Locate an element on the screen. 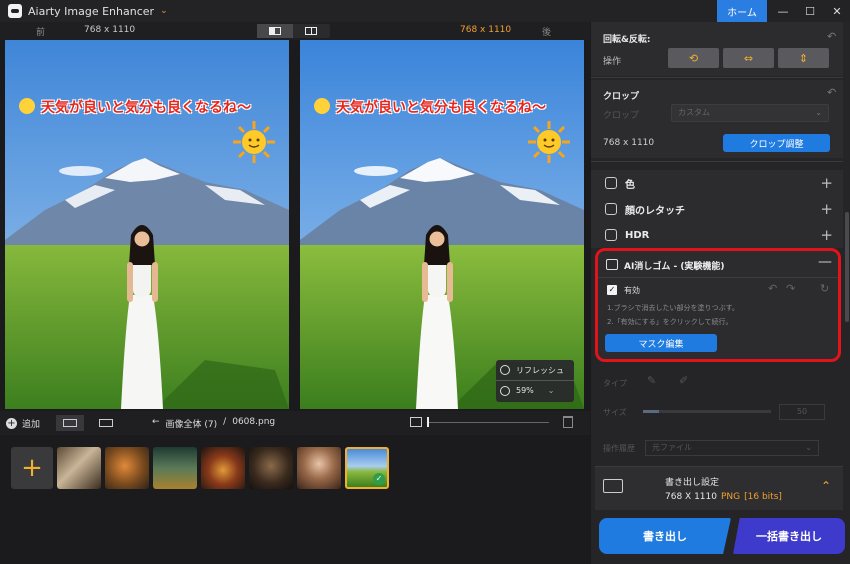 The width and height of the screenshot is (850, 564). undo-icon: ↶ is located at coordinates (772, 288).